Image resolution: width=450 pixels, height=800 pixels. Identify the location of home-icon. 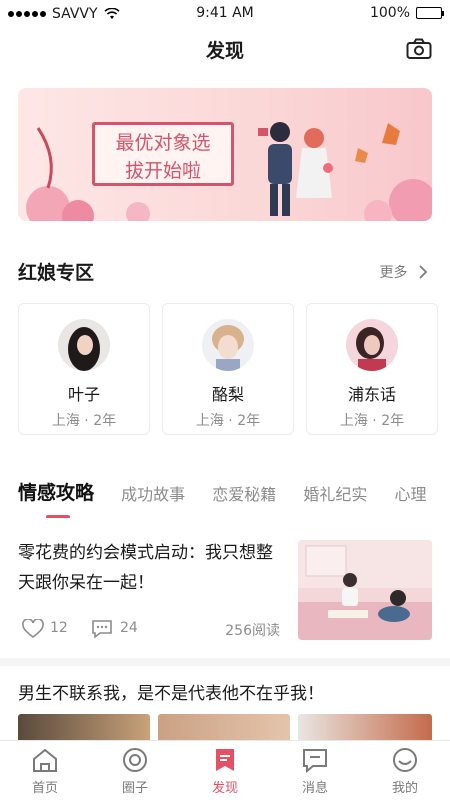
(45, 760).